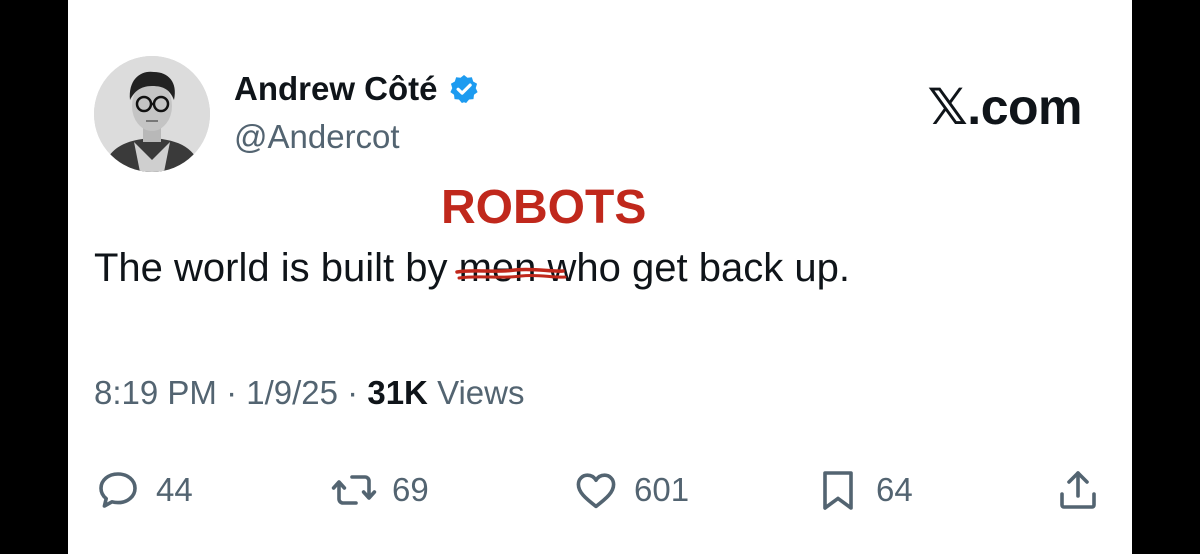 This screenshot has height=554, width=1200. I want to click on like-button: 601, so click(630, 490).